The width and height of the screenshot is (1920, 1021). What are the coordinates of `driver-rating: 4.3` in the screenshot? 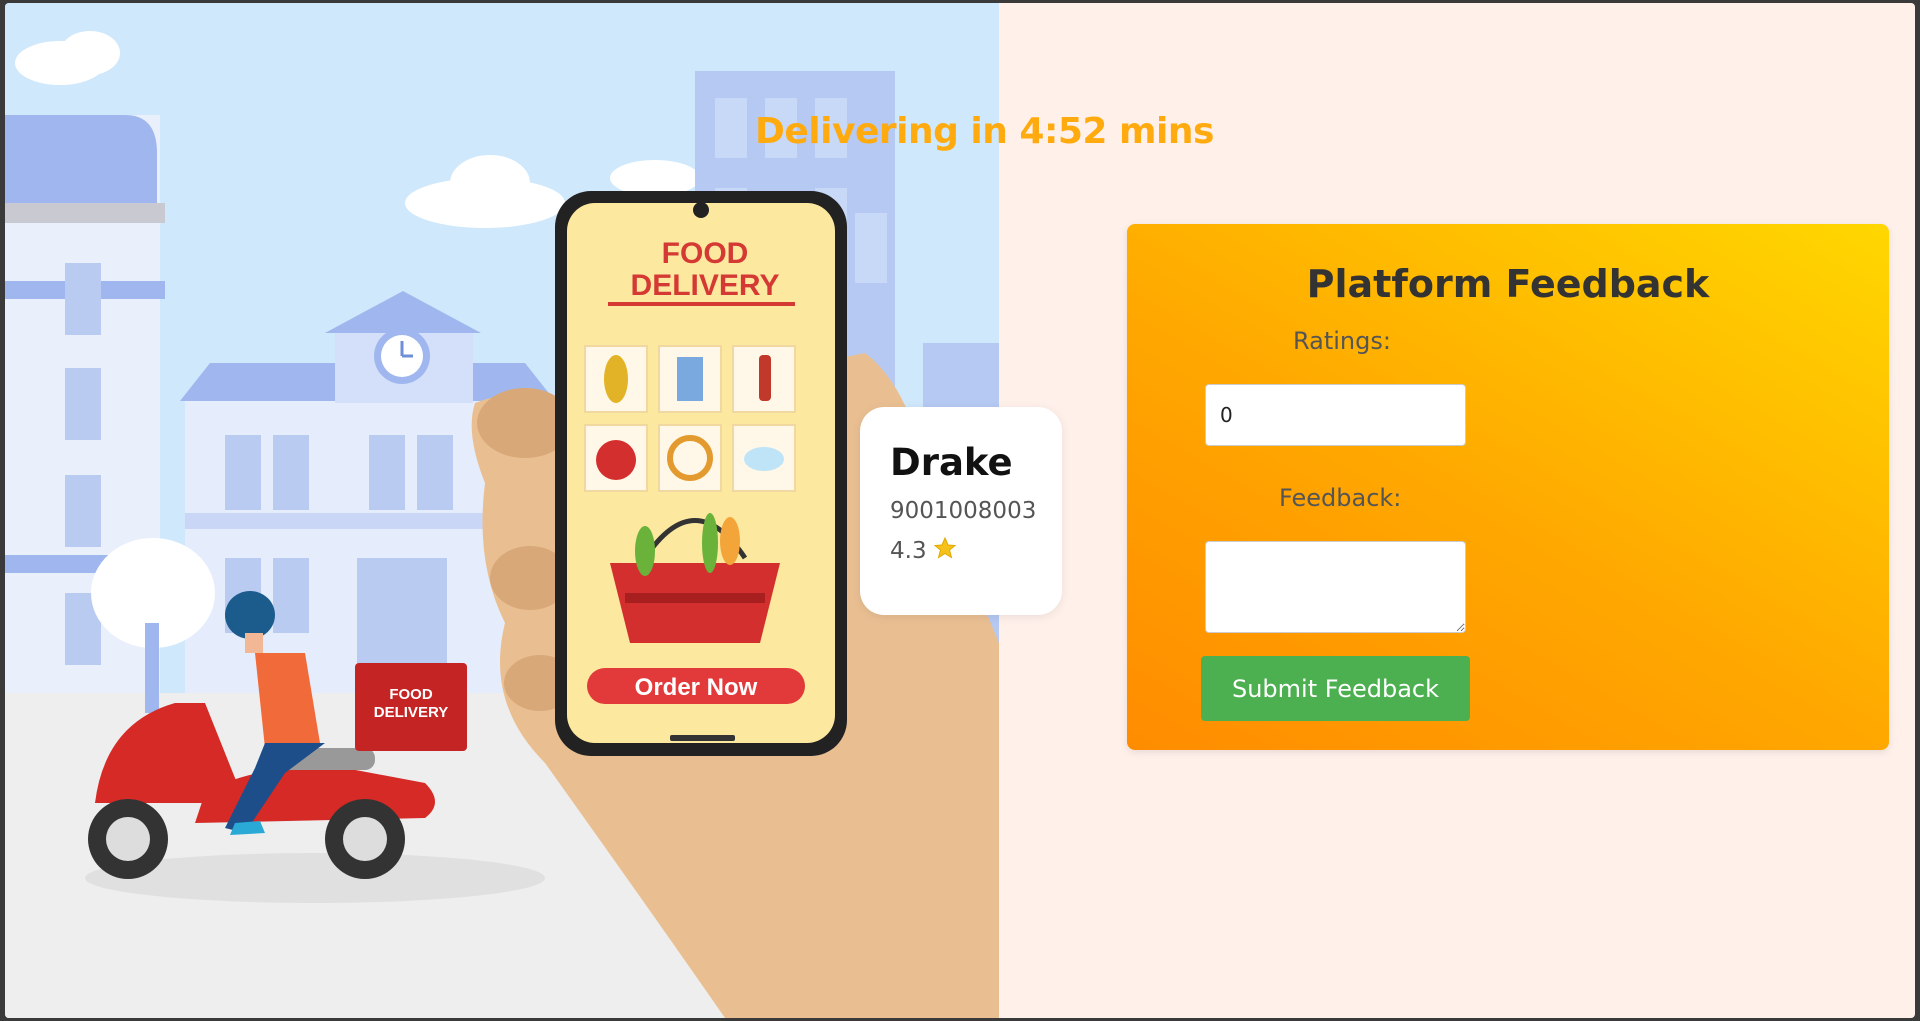 It's located at (976, 551).